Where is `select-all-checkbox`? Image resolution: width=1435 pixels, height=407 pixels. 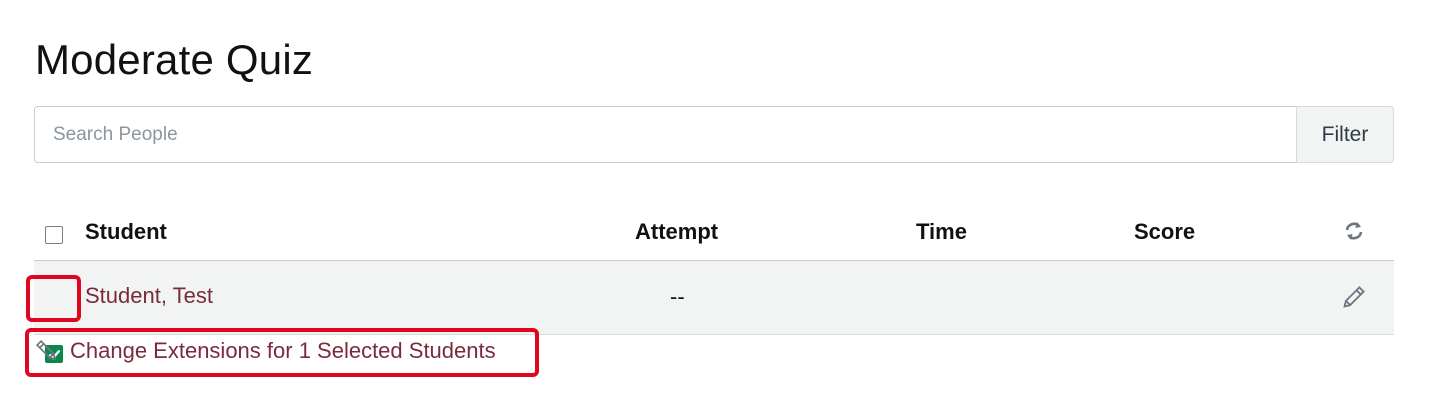 select-all-checkbox is located at coordinates (54, 235).